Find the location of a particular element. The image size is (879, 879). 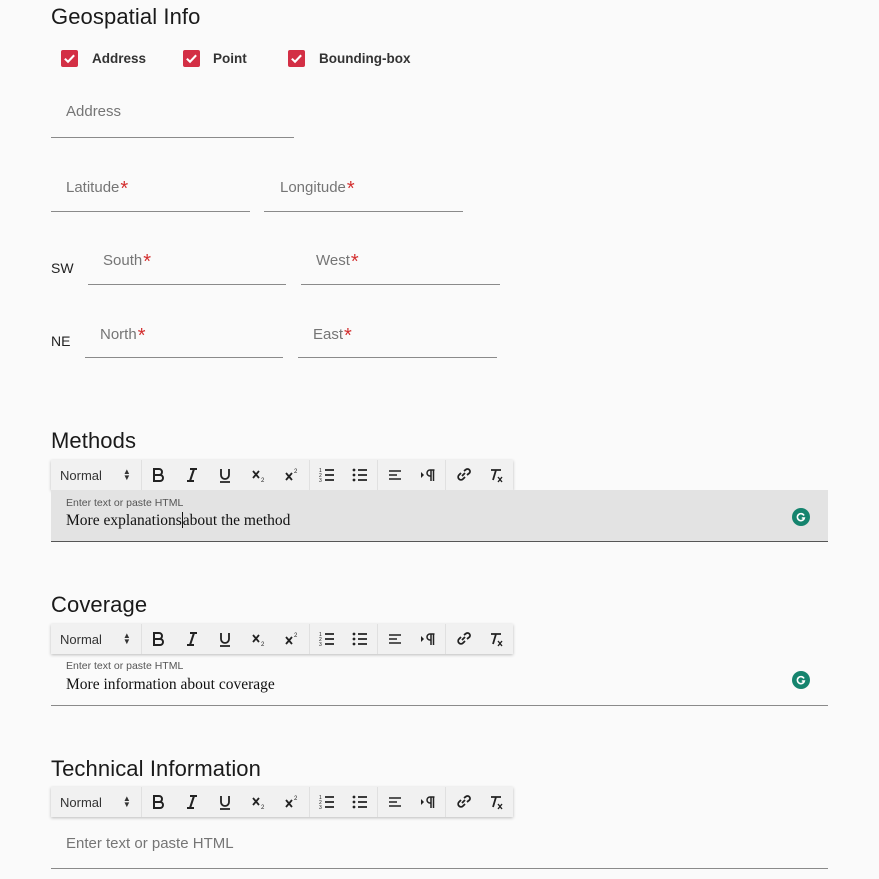

east-placeholder: East is located at coordinates (328, 334).